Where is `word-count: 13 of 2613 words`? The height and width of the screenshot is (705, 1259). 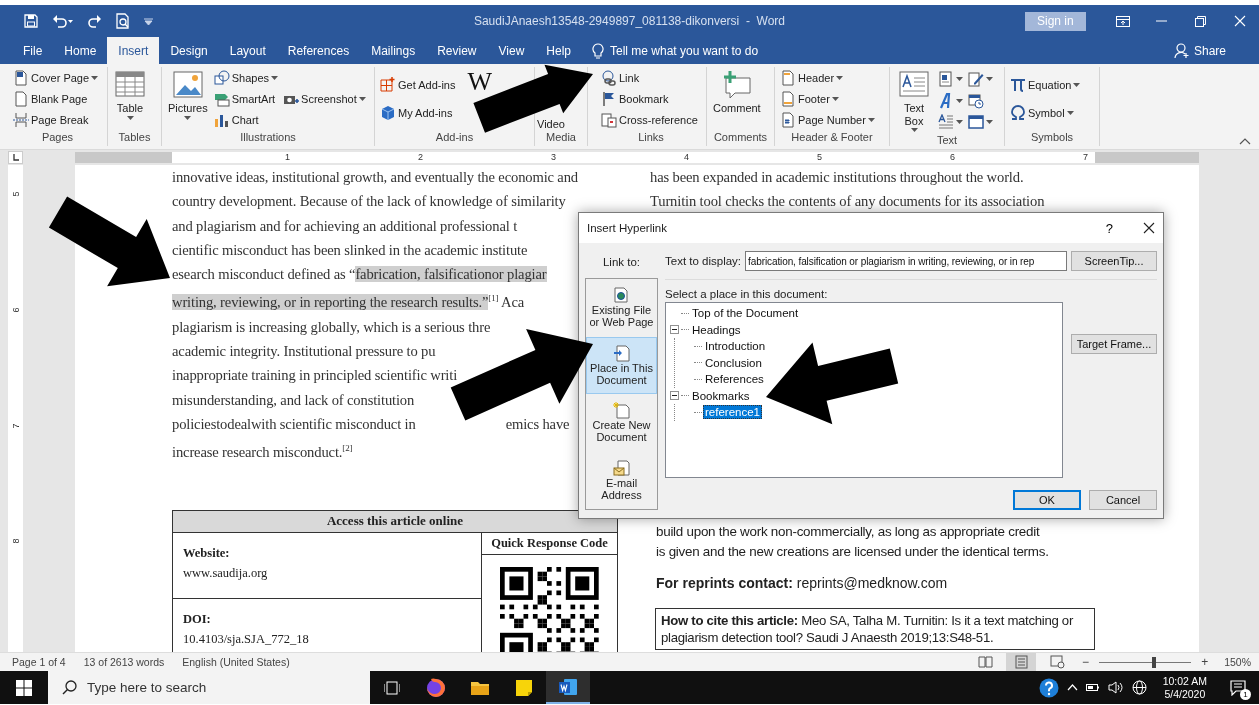 word-count: 13 of 2613 words is located at coordinates (124, 662).